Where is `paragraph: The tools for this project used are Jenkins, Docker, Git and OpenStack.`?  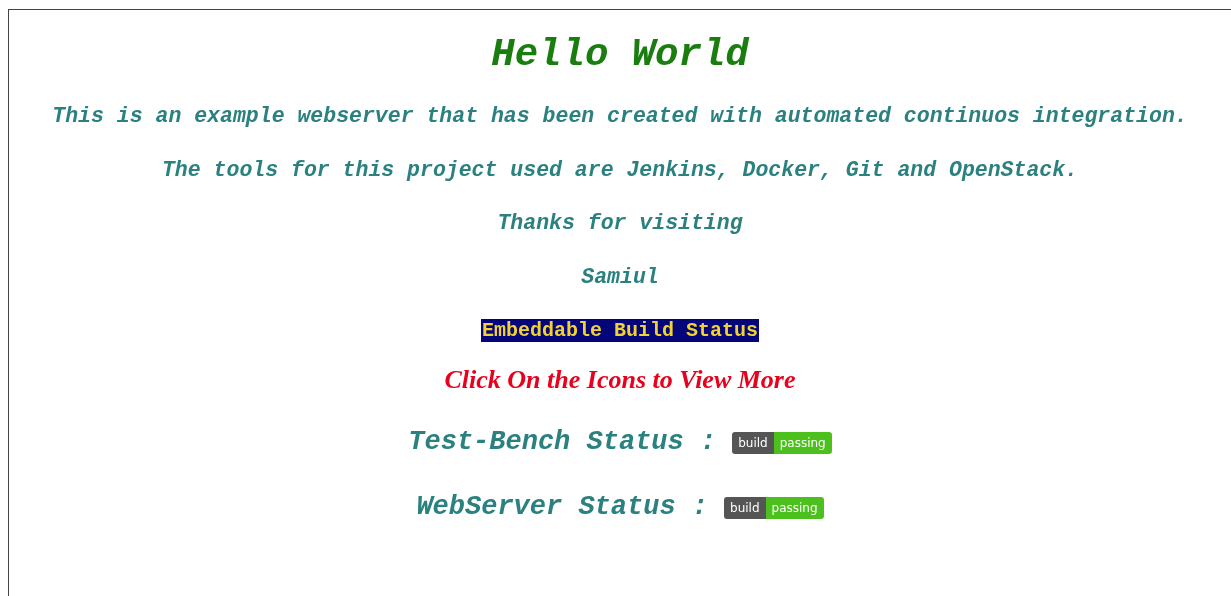
paragraph: The tools for this project used are Jenkins, Docker, Git and OpenStack. is located at coordinates (620, 170).